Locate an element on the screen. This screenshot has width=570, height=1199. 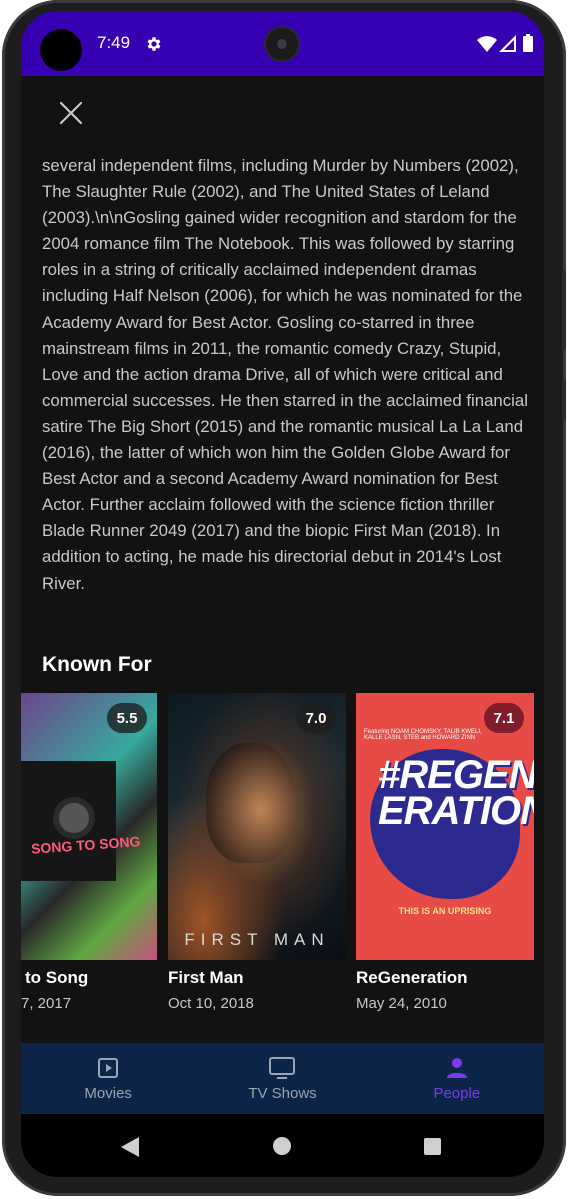
close-icon is located at coordinates (71, 113).